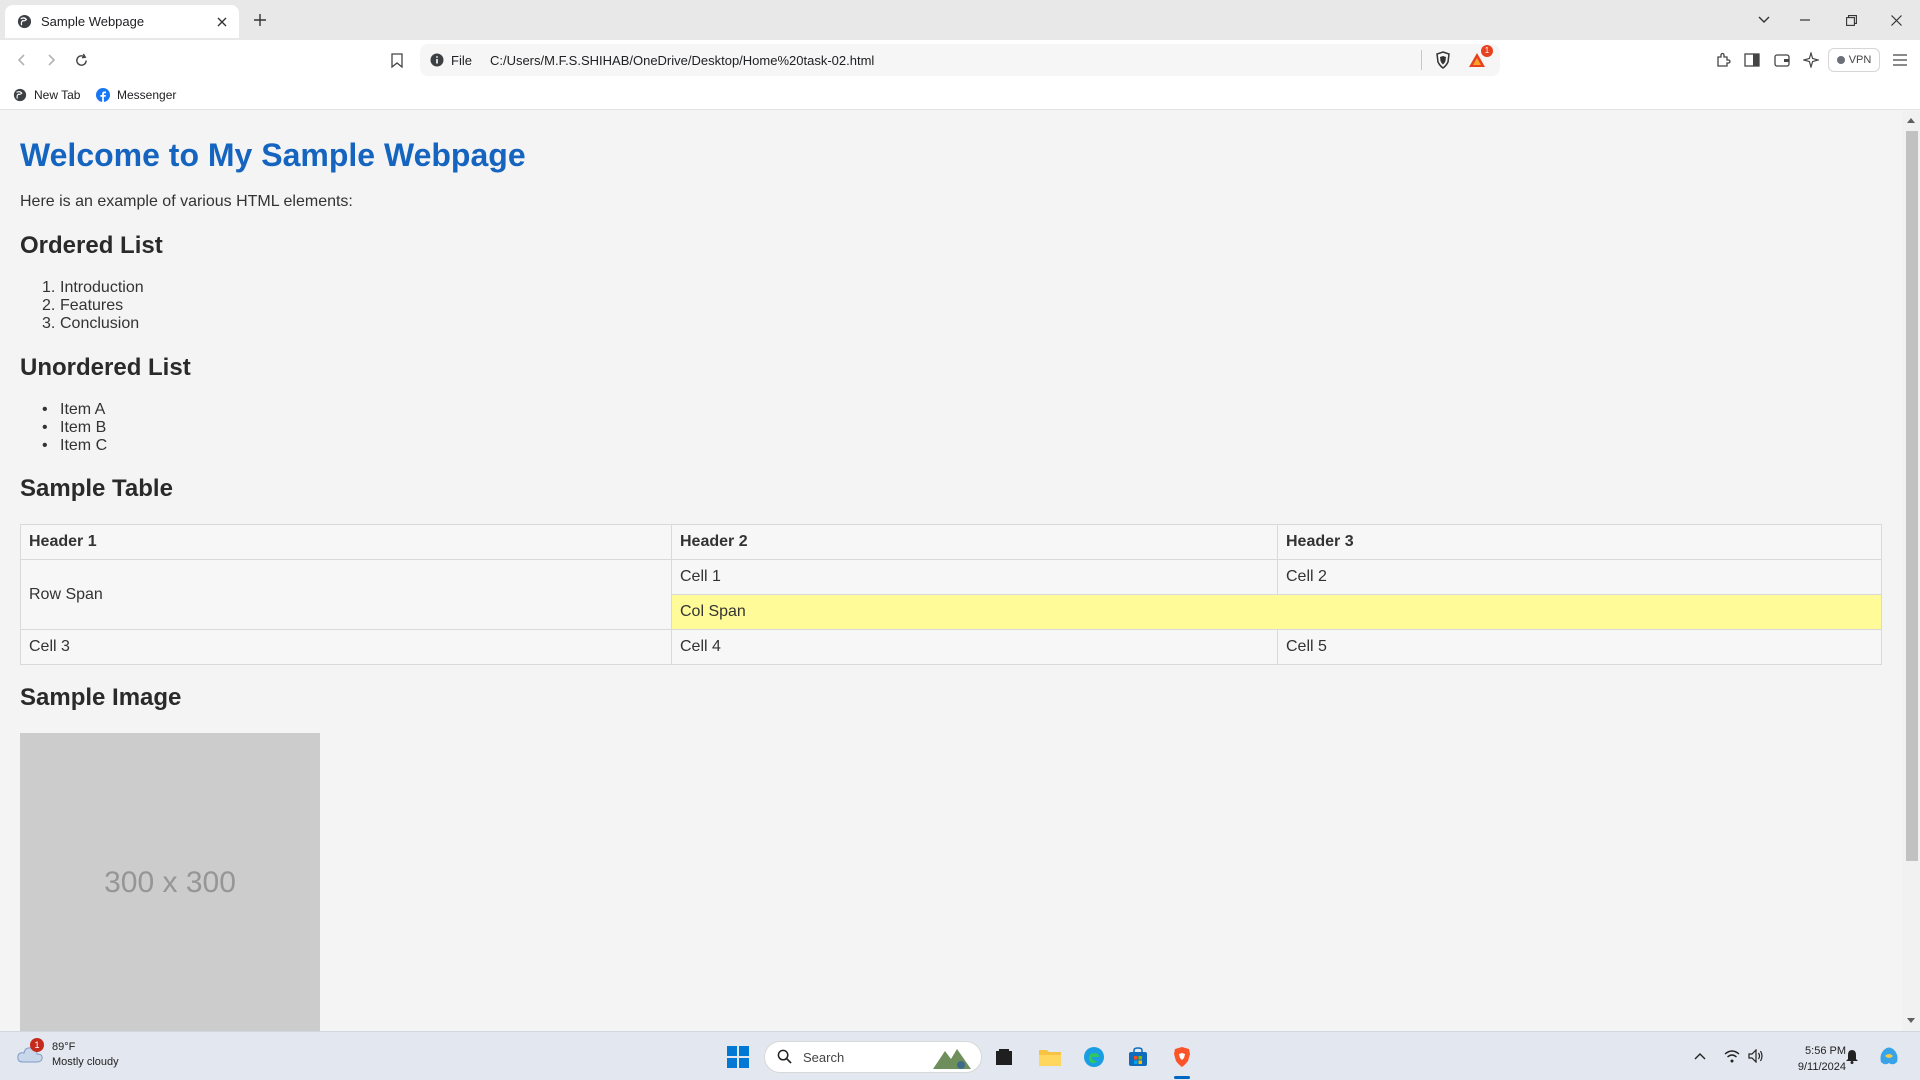 Image resolution: width=1920 pixels, height=1080 pixels. I want to click on list-item: • Item B, so click(74, 428).